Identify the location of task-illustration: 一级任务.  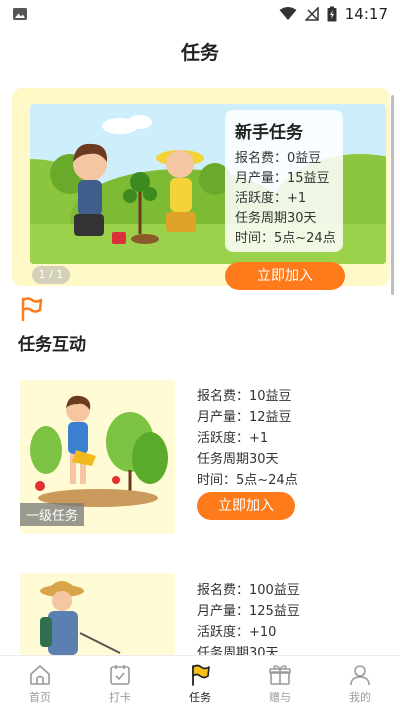
(97, 457).